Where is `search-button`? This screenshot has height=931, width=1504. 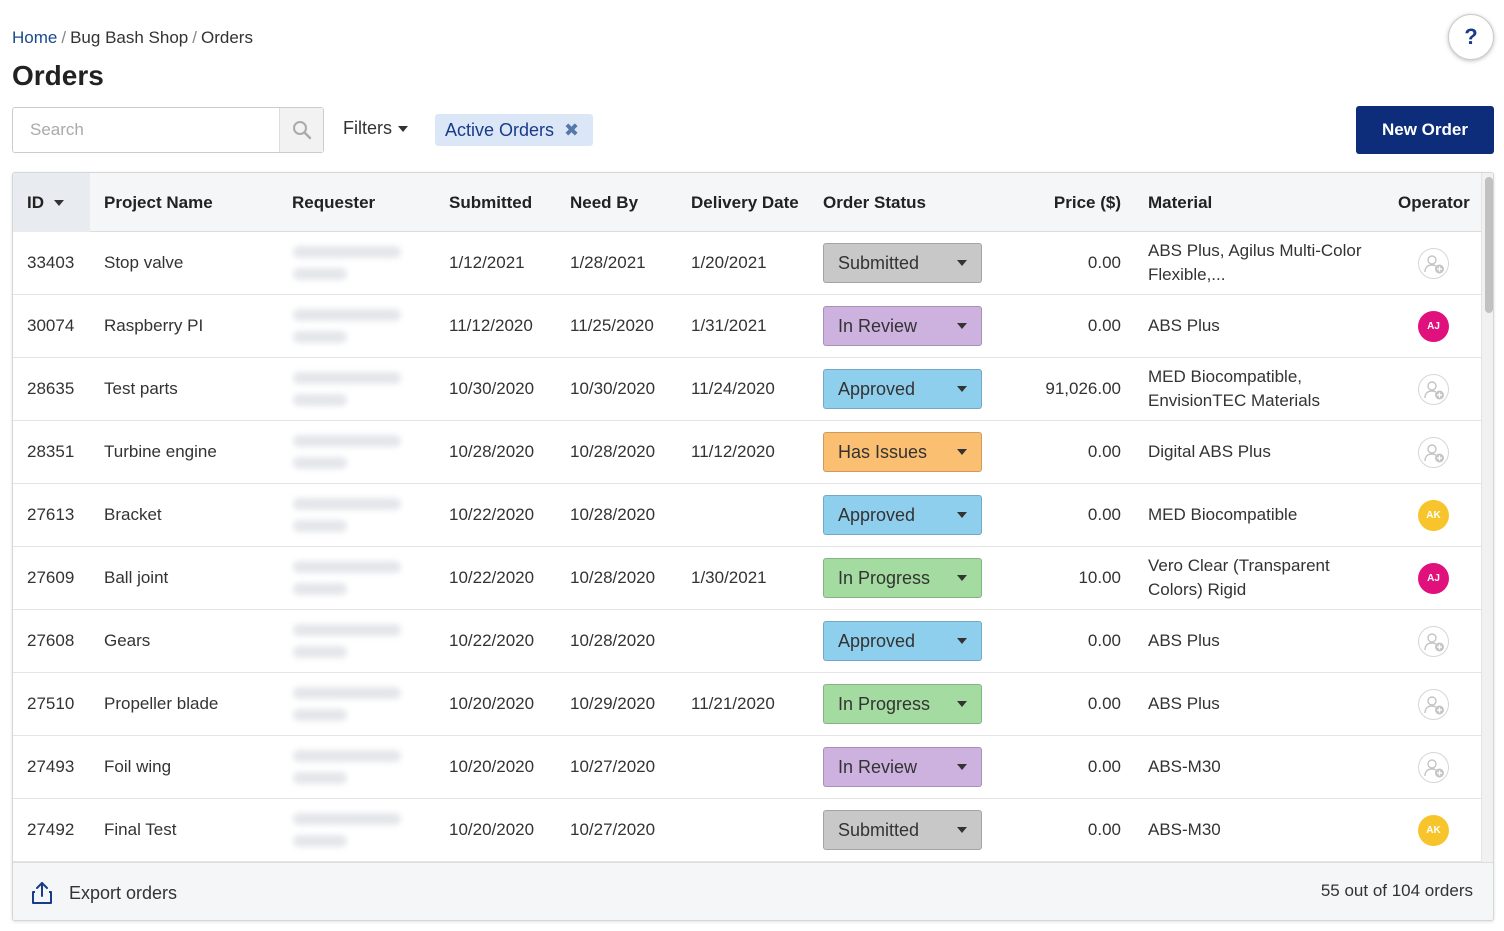 search-button is located at coordinates (301, 130).